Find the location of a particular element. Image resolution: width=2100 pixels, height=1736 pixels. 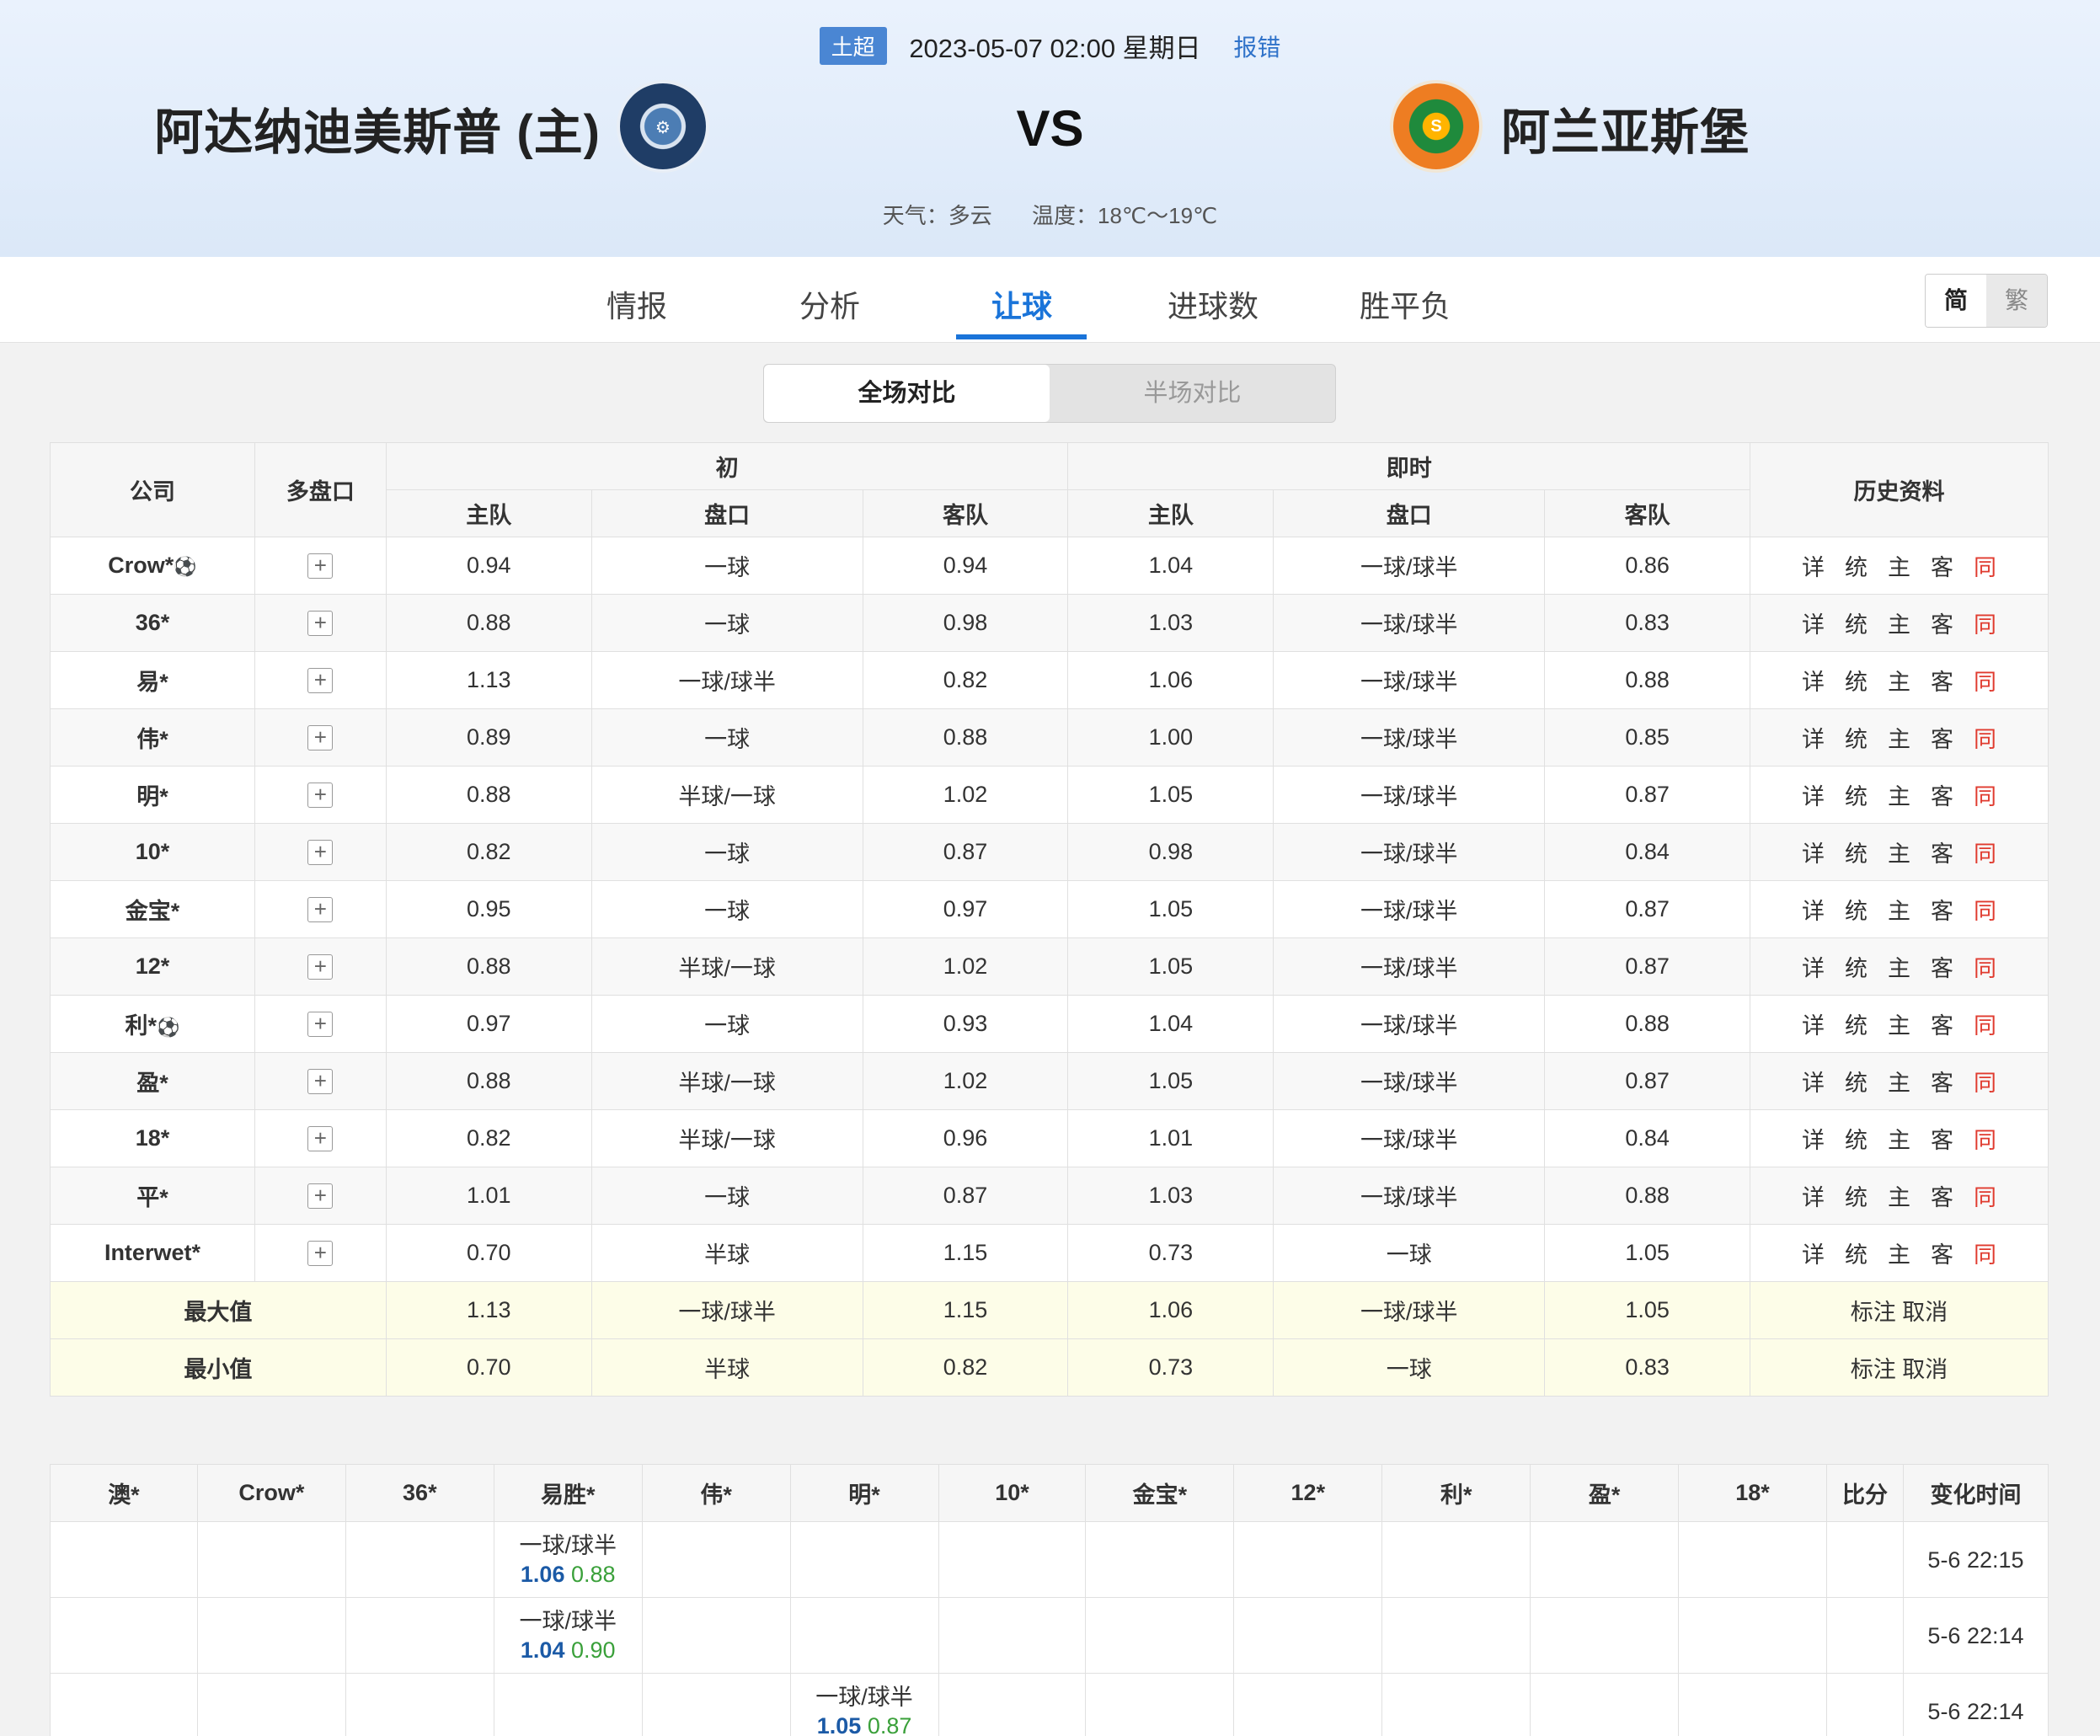

full-match-button: 全场对比 is located at coordinates (907, 393).